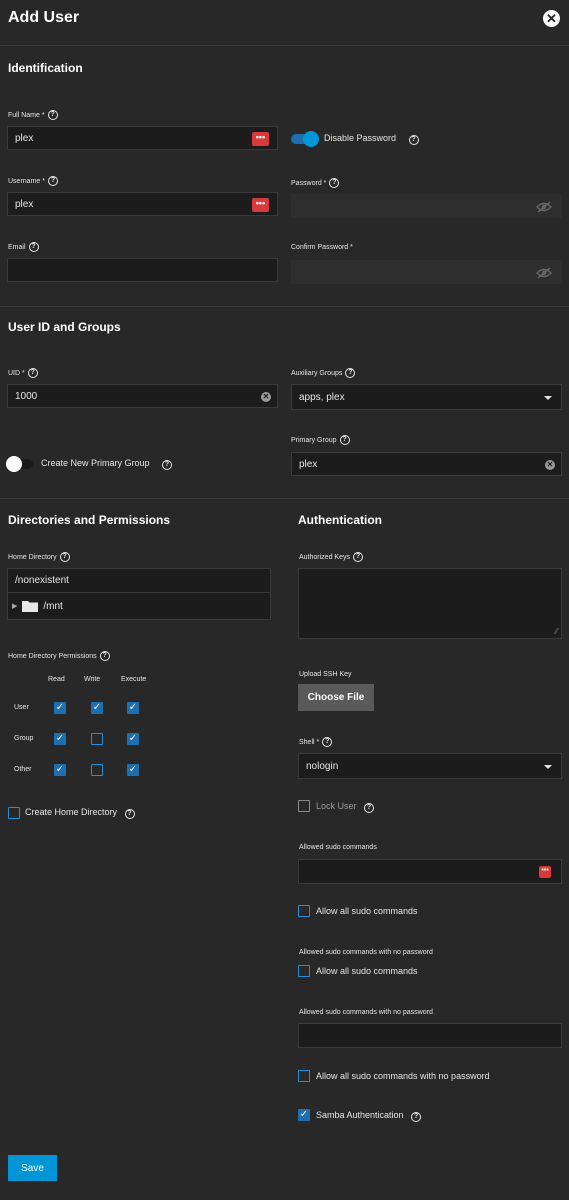 This screenshot has width=569, height=1200. What do you see at coordinates (14, 813) in the screenshot?
I see `create-home-directory-checkbox` at bounding box center [14, 813].